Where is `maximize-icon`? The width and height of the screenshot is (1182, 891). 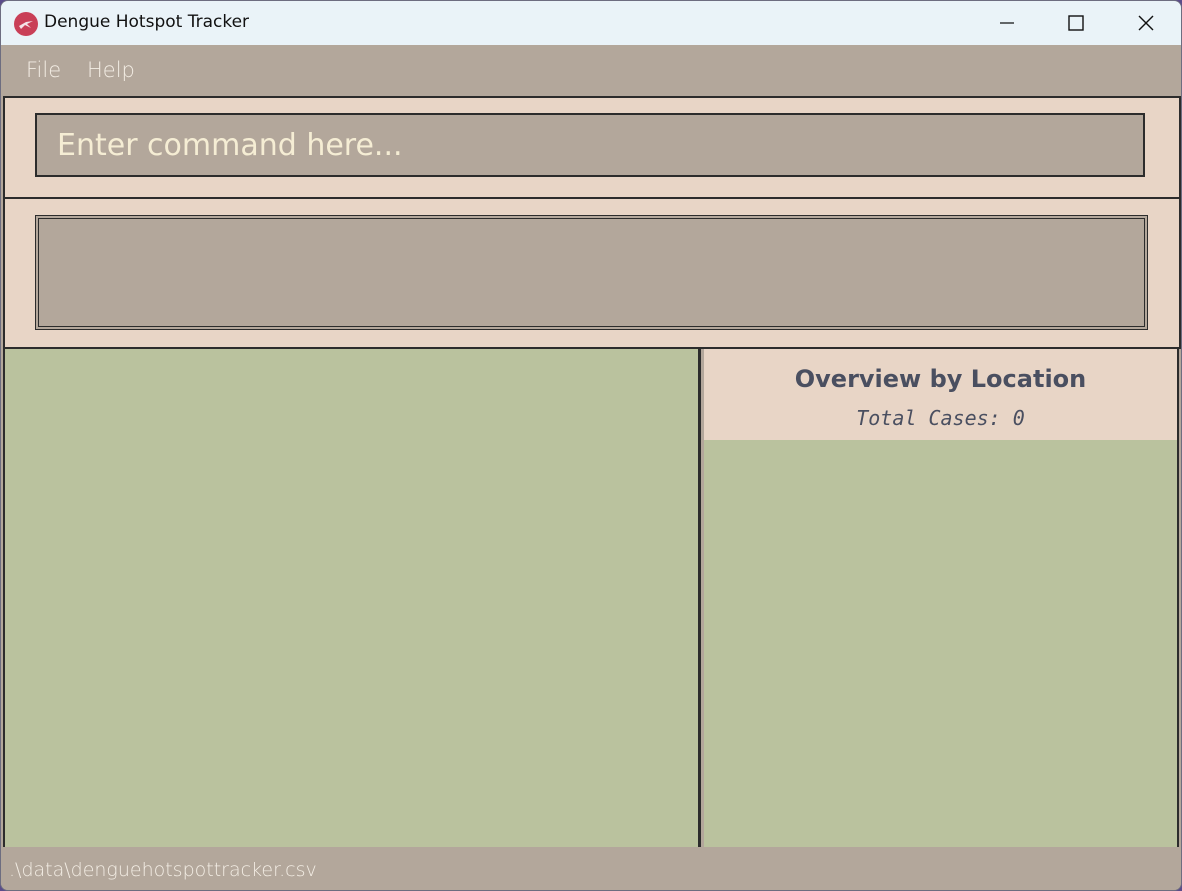
maximize-icon is located at coordinates (1076, 23).